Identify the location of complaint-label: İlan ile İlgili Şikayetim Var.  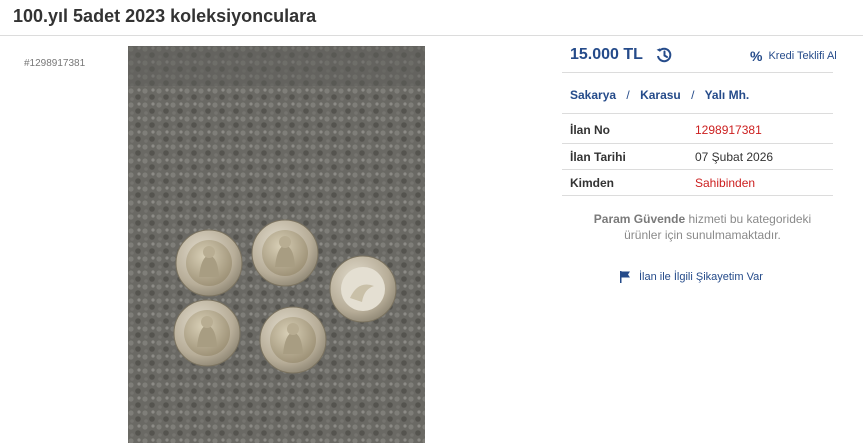
(701, 277).